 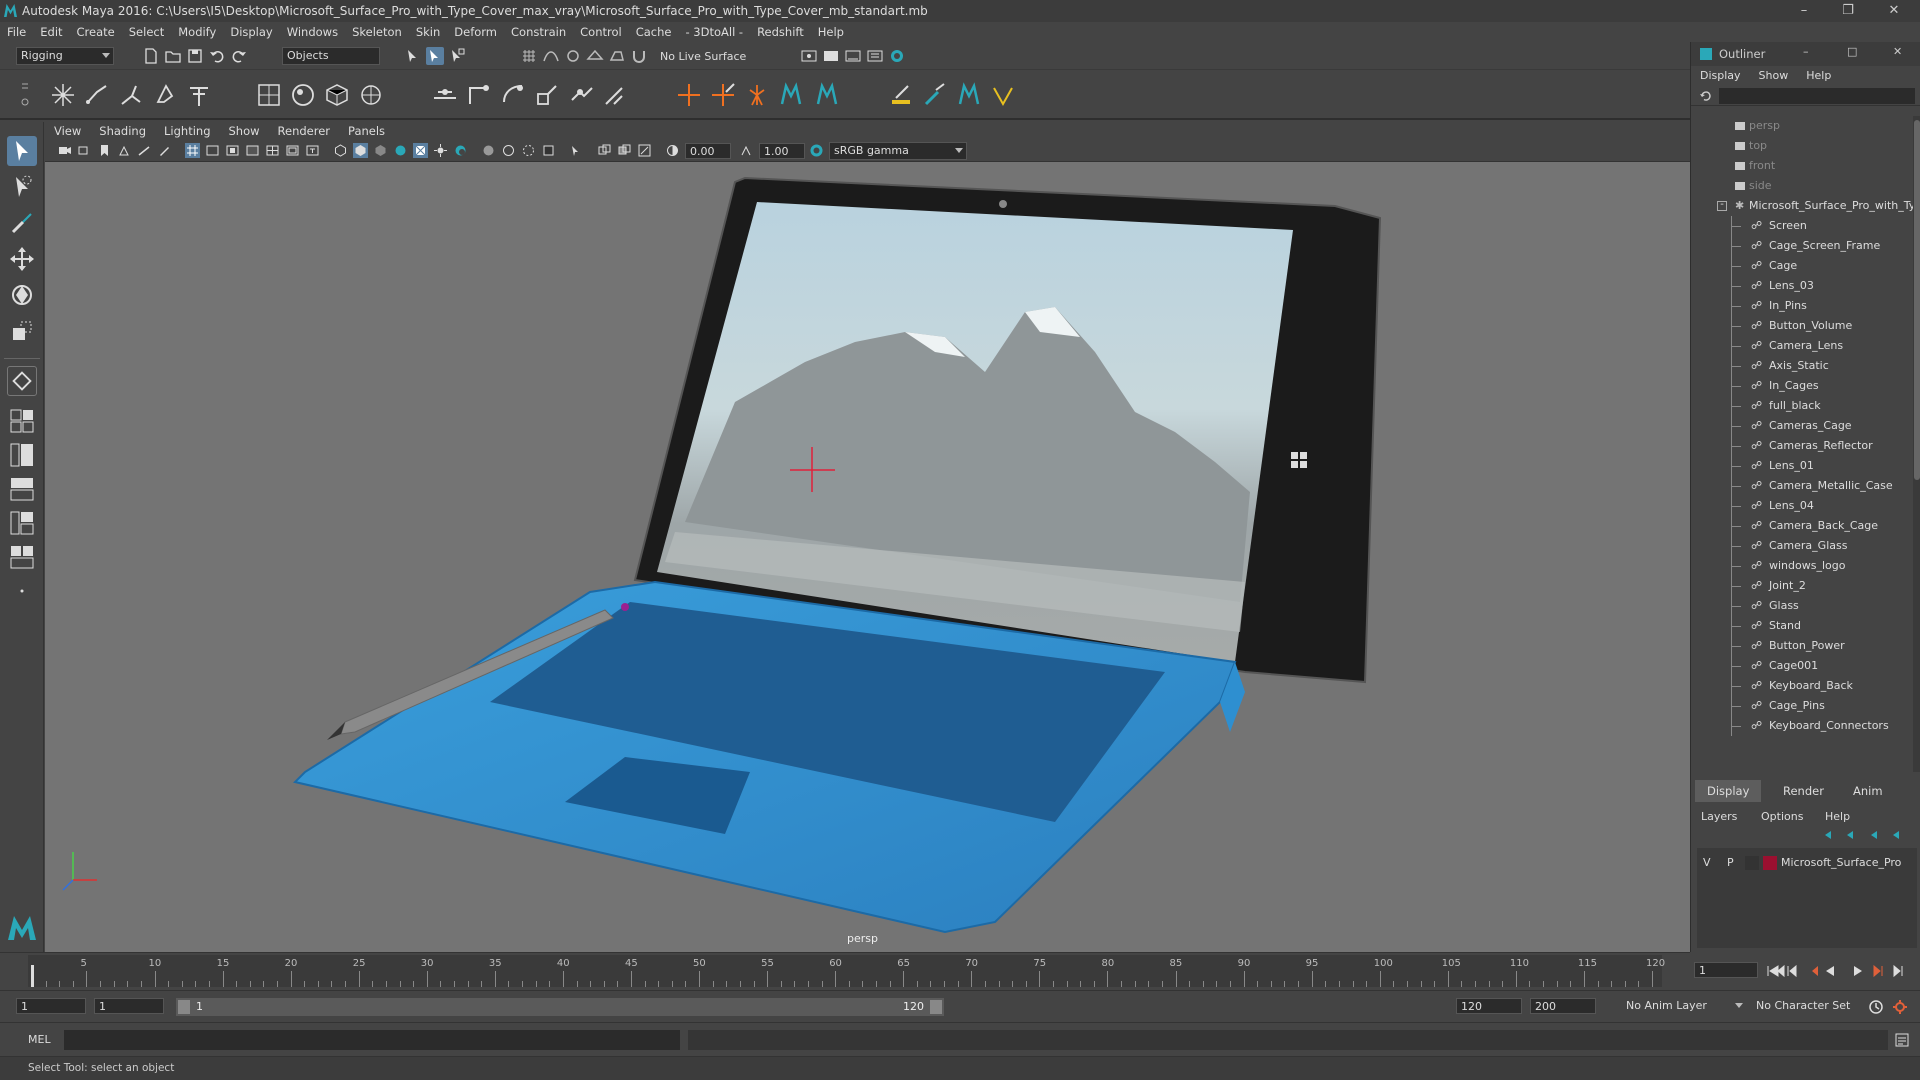 What do you see at coordinates (63, 95) in the screenshot?
I see `joint-tool-icon` at bounding box center [63, 95].